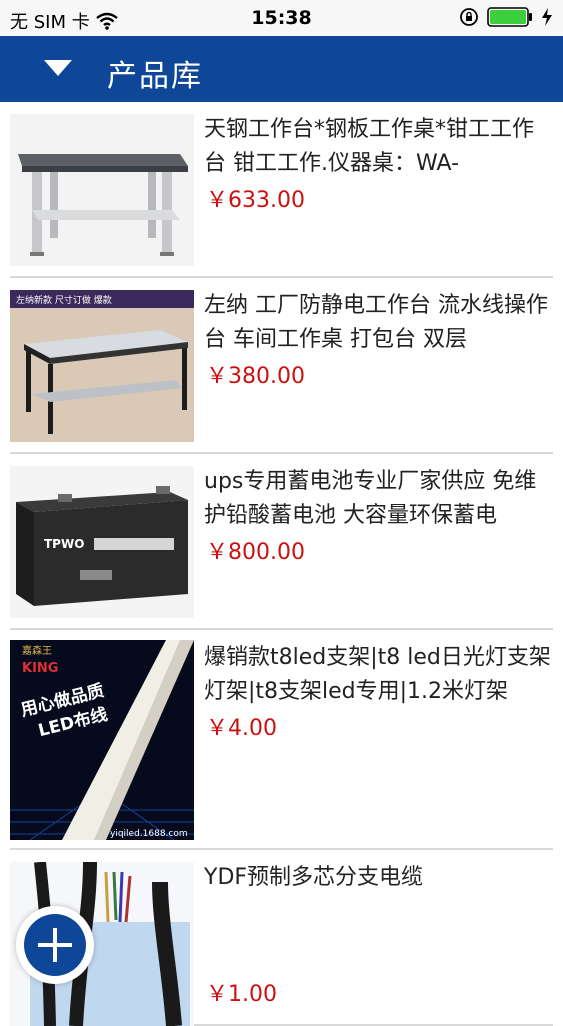 The image size is (563, 1026). I want to click on add-button-circle, so click(55, 945).